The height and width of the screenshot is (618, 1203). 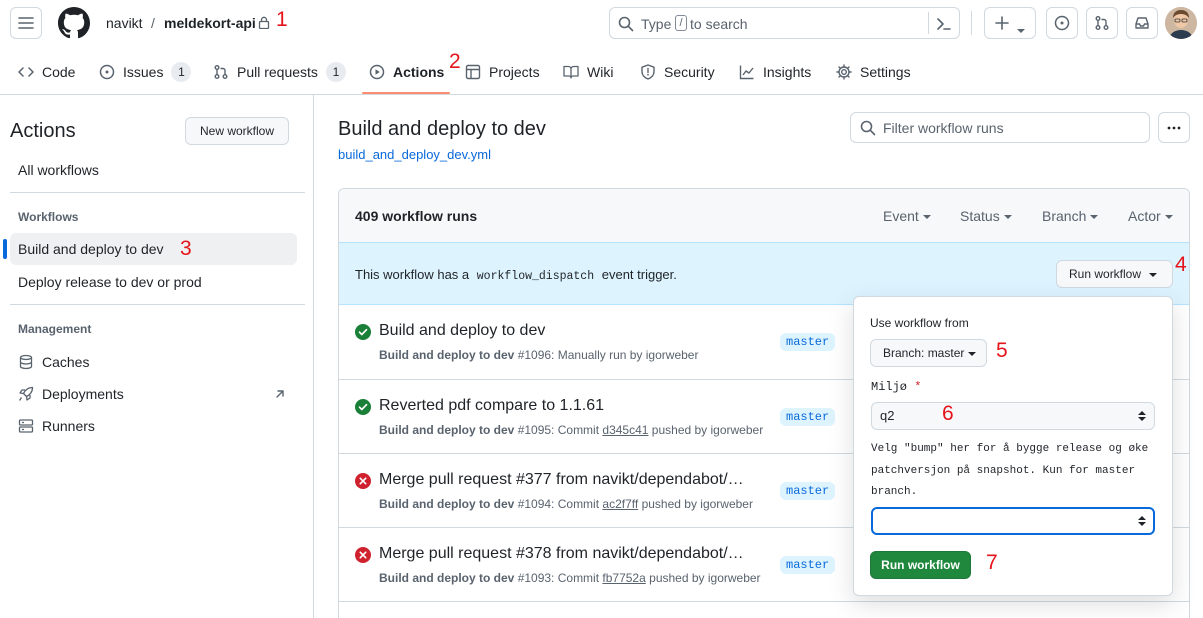 I want to click on run-title: Reverted pdf compare to 1.1.61, so click(x=491, y=406).